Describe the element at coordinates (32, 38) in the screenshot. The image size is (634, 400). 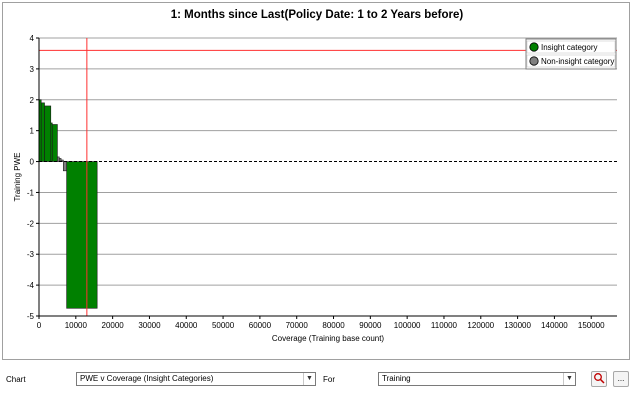
I see `y-tick-label: 4` at that location.